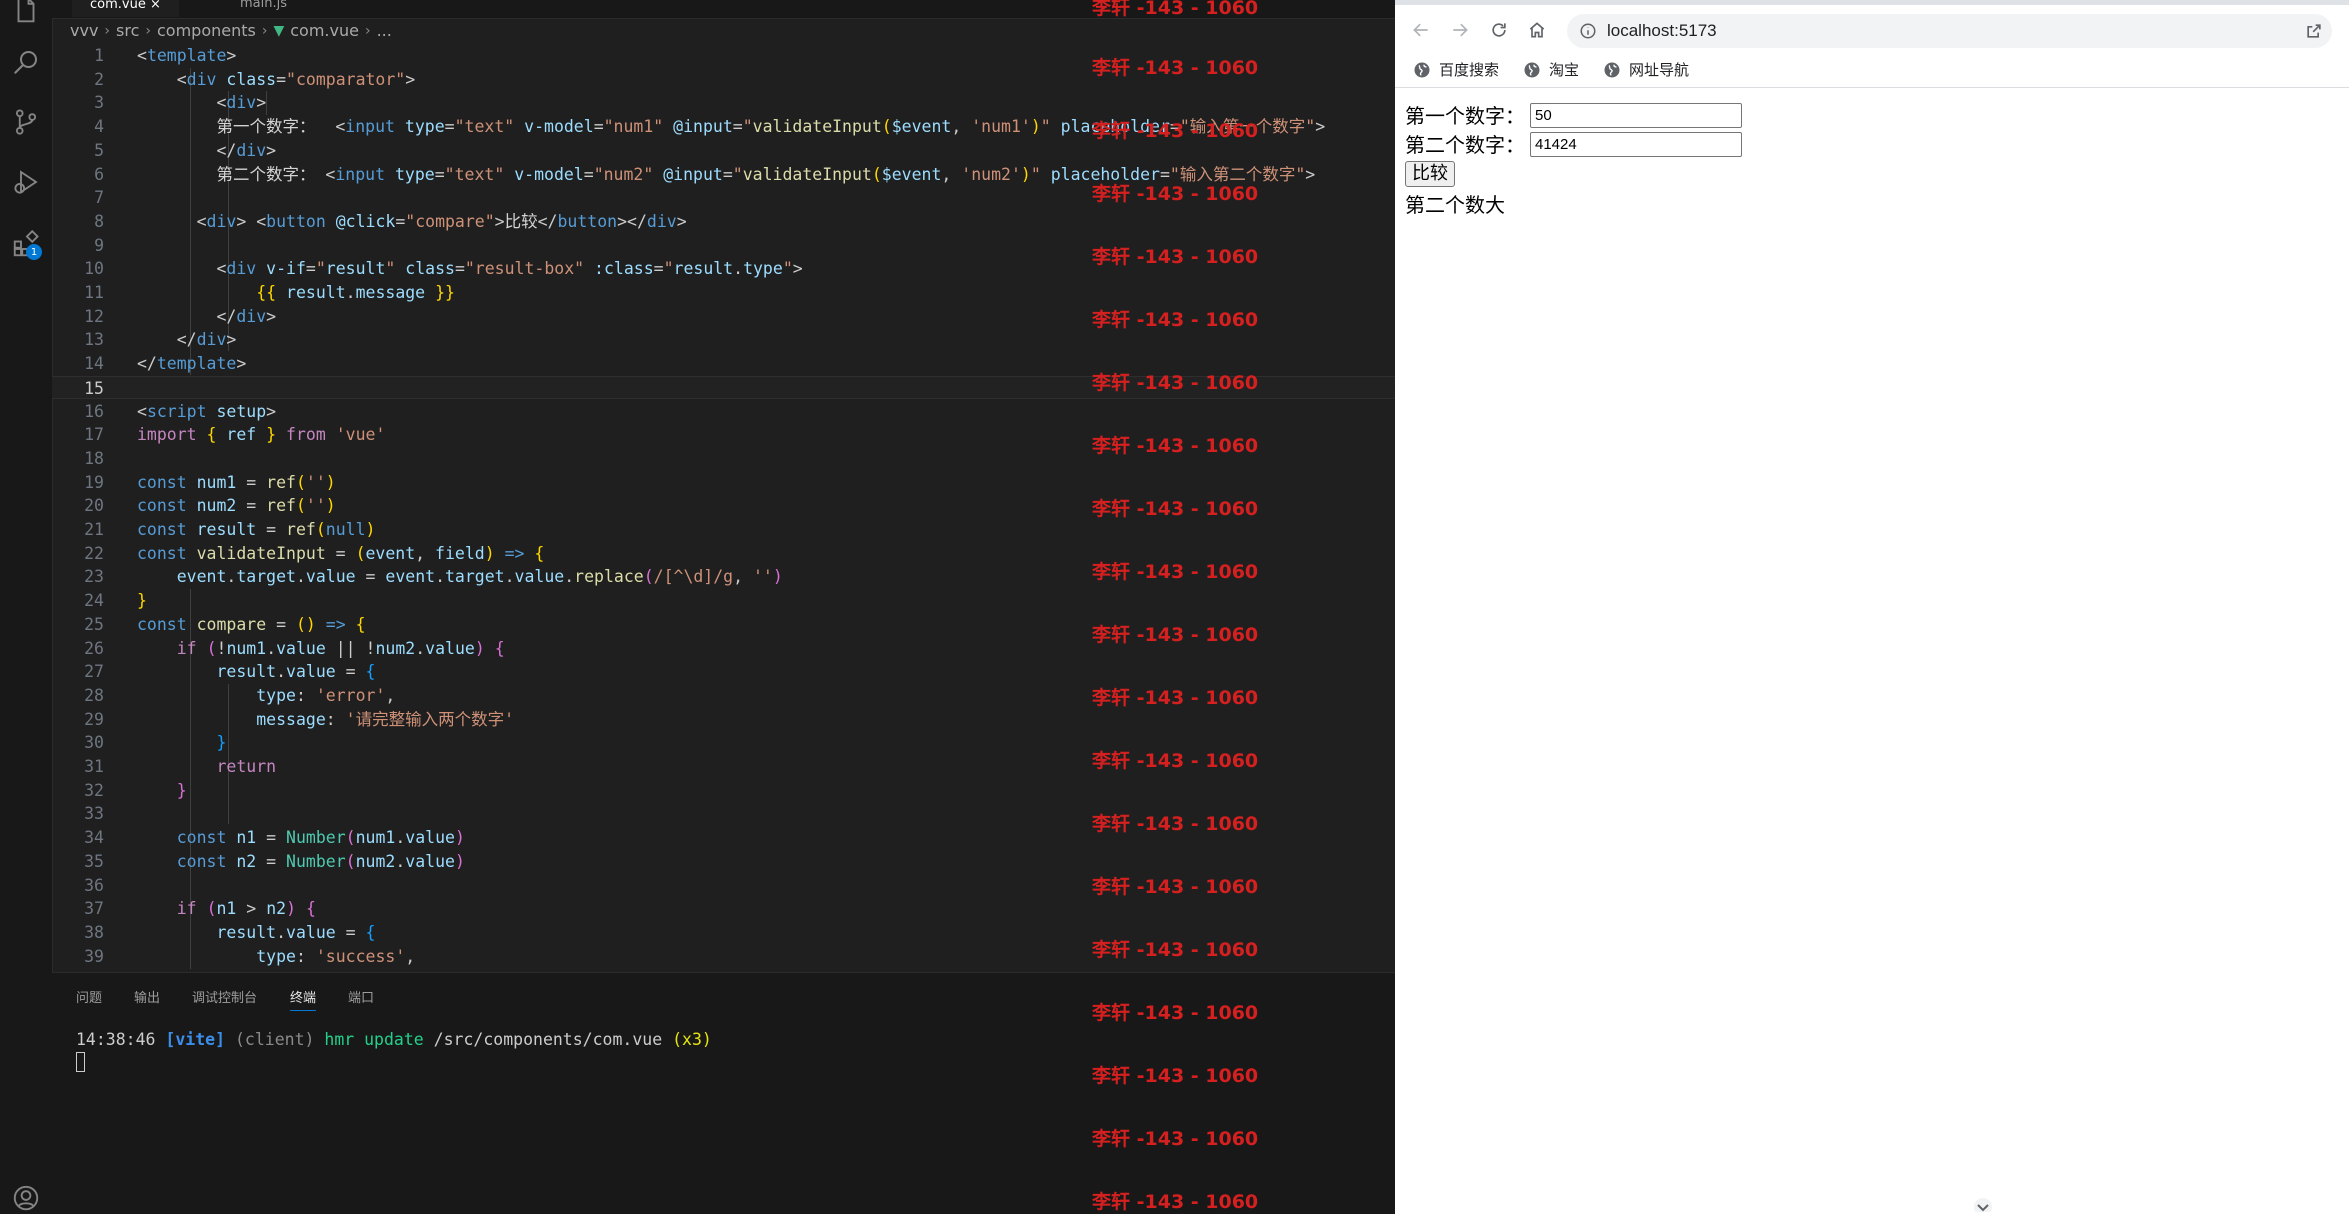 This screenshot has width=2349, height=1214. What do you see at coordinates (94, 909) in the screenshot?
I see `line-number: 37` at bounding box center [94, 909].